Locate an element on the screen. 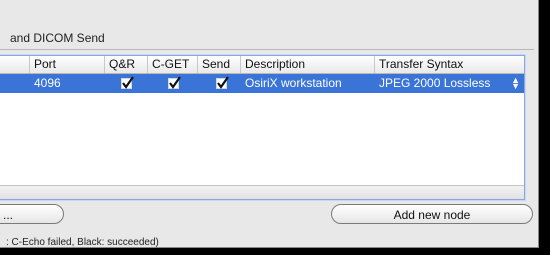 The image size is (550, 255). description-cell: OsiriX workstation is located at coordinates (308, 83).